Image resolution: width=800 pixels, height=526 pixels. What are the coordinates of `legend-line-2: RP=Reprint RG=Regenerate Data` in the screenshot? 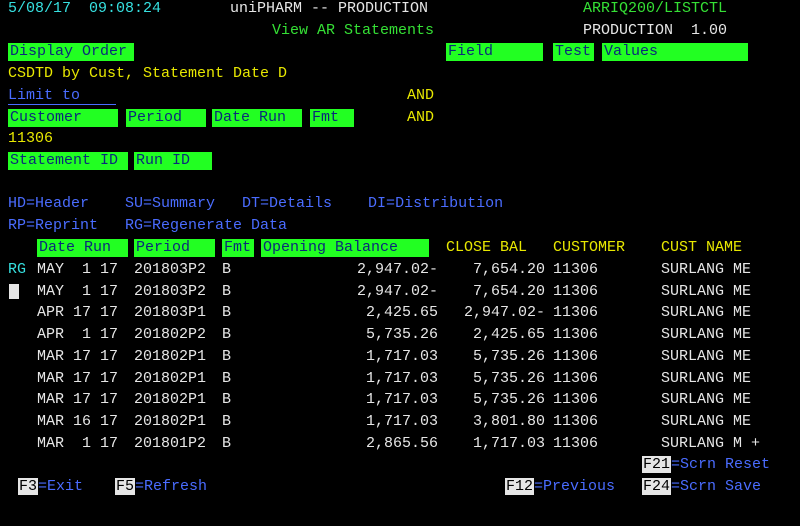 It's located at (148, 225).